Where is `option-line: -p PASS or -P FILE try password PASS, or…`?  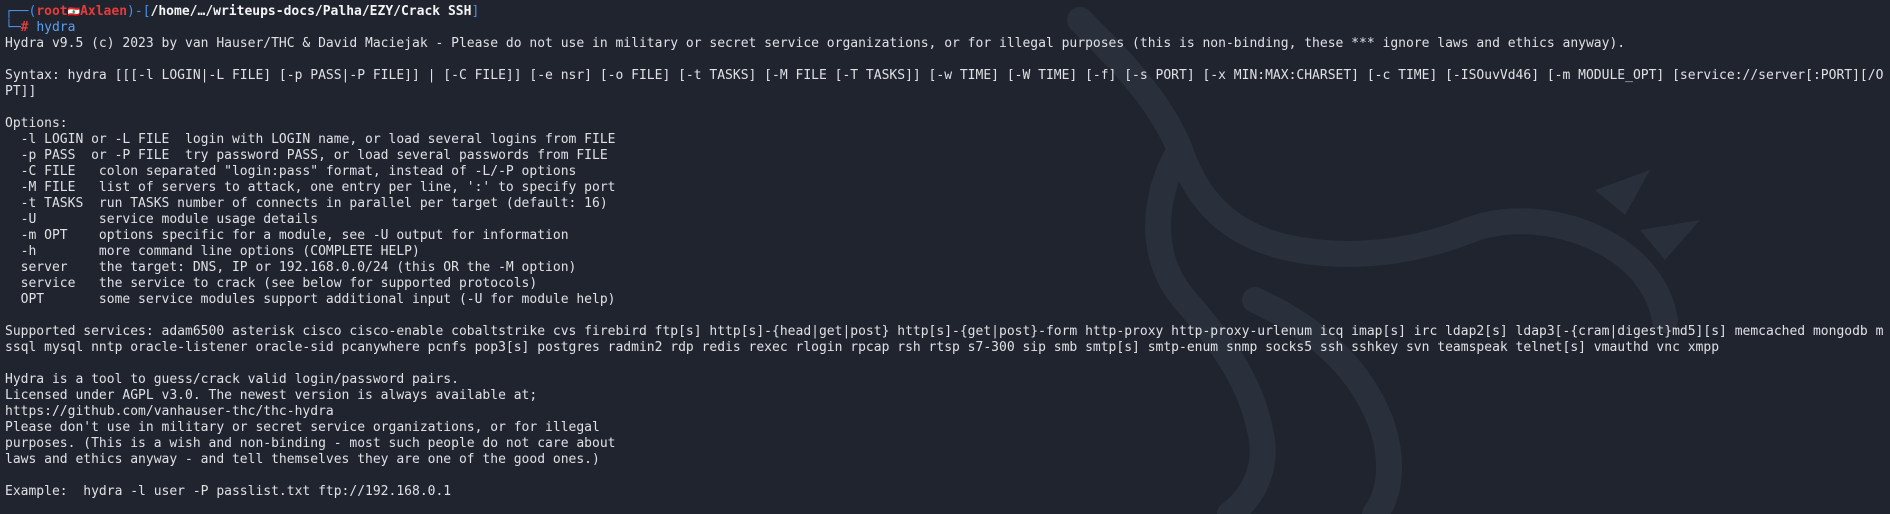 option-line: -p PASS or -P FILE try password PASS, or… is located at coordinates (306, 155).